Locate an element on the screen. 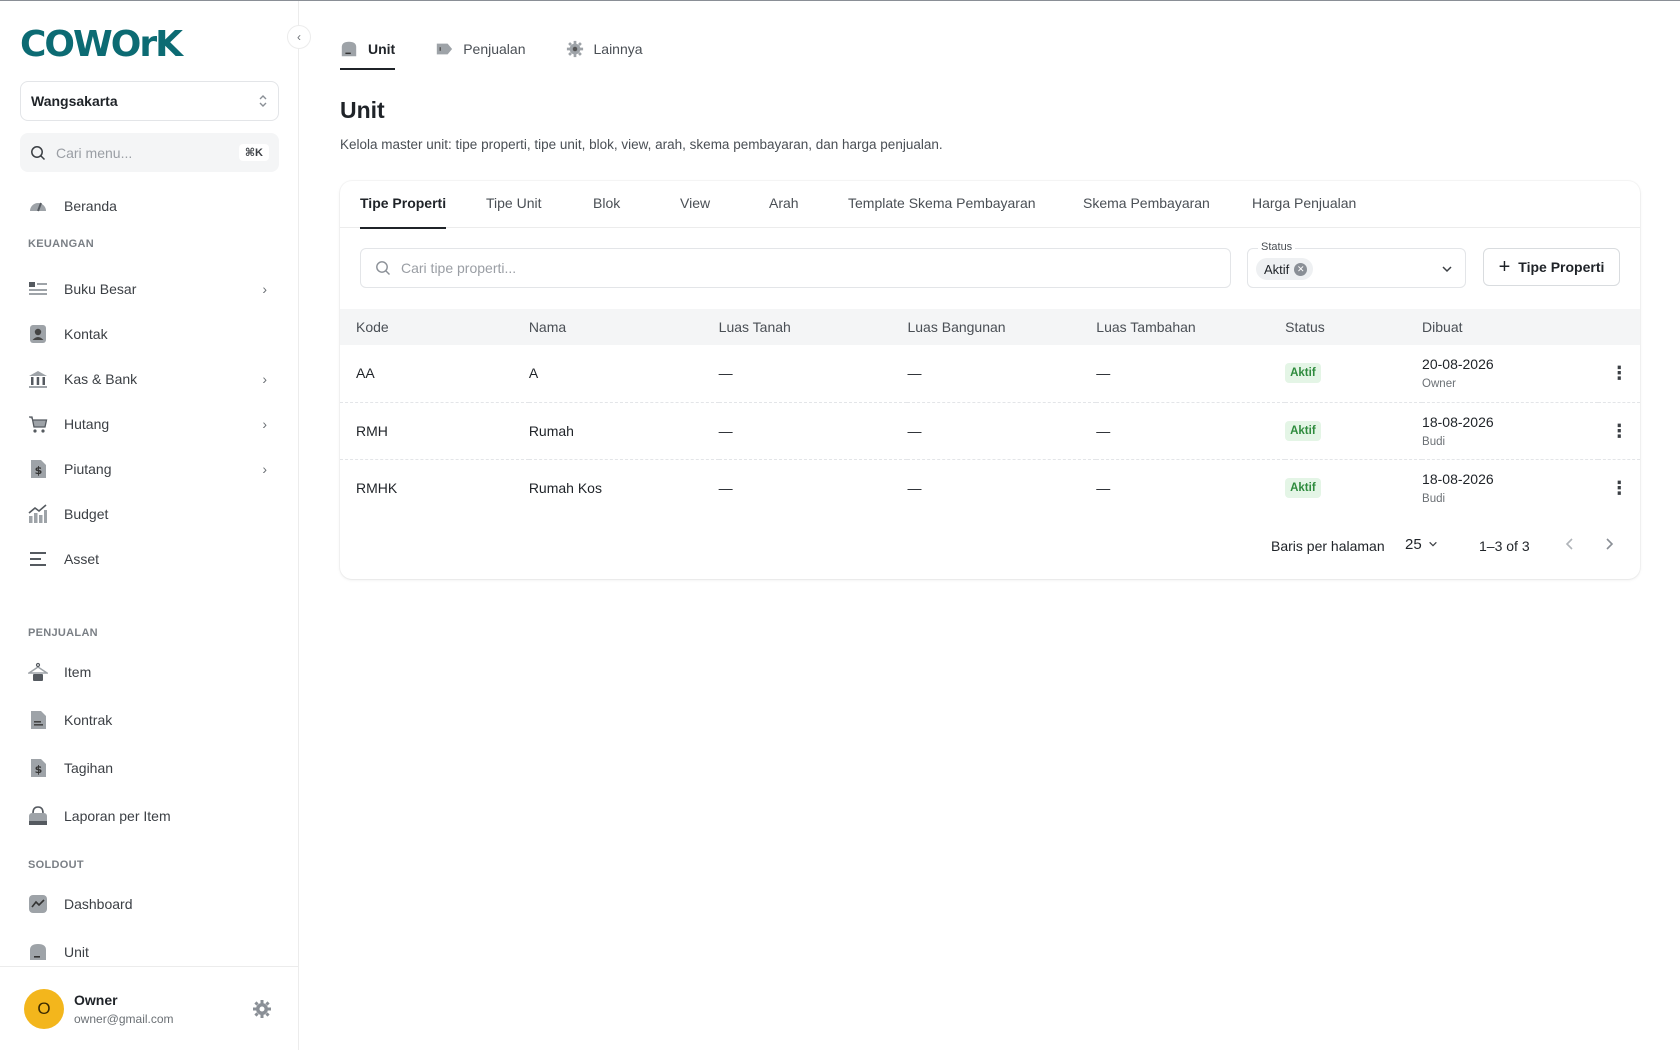 The height and width of the screenshot is (1050, 1680). chevron-right-icon: › is located at coordinates (264, 379).